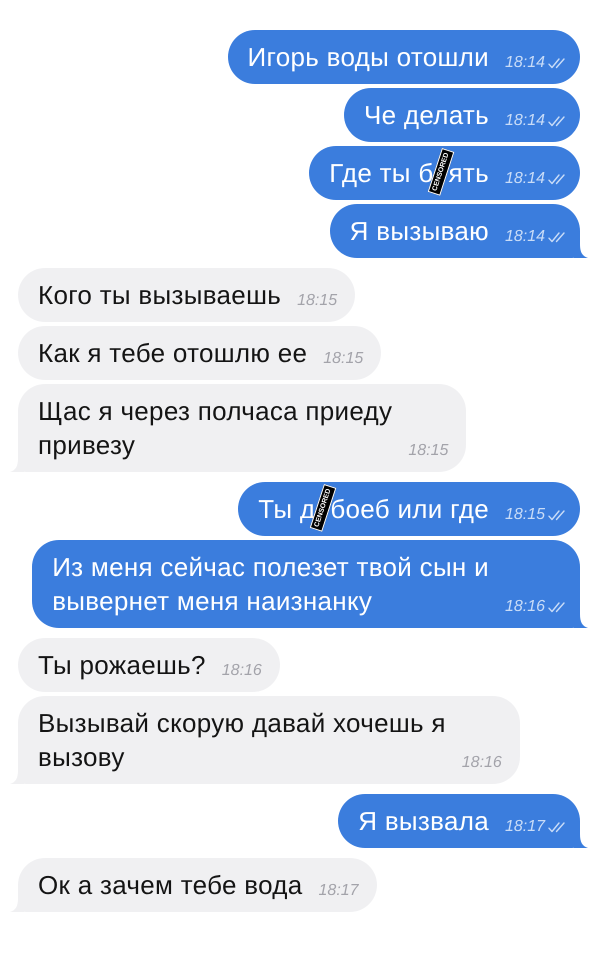 The width and height of the screenshot is (600, 955). I want to click on message-text: Вызывай скорую давай хочешь я вызову, so click(242, 740).